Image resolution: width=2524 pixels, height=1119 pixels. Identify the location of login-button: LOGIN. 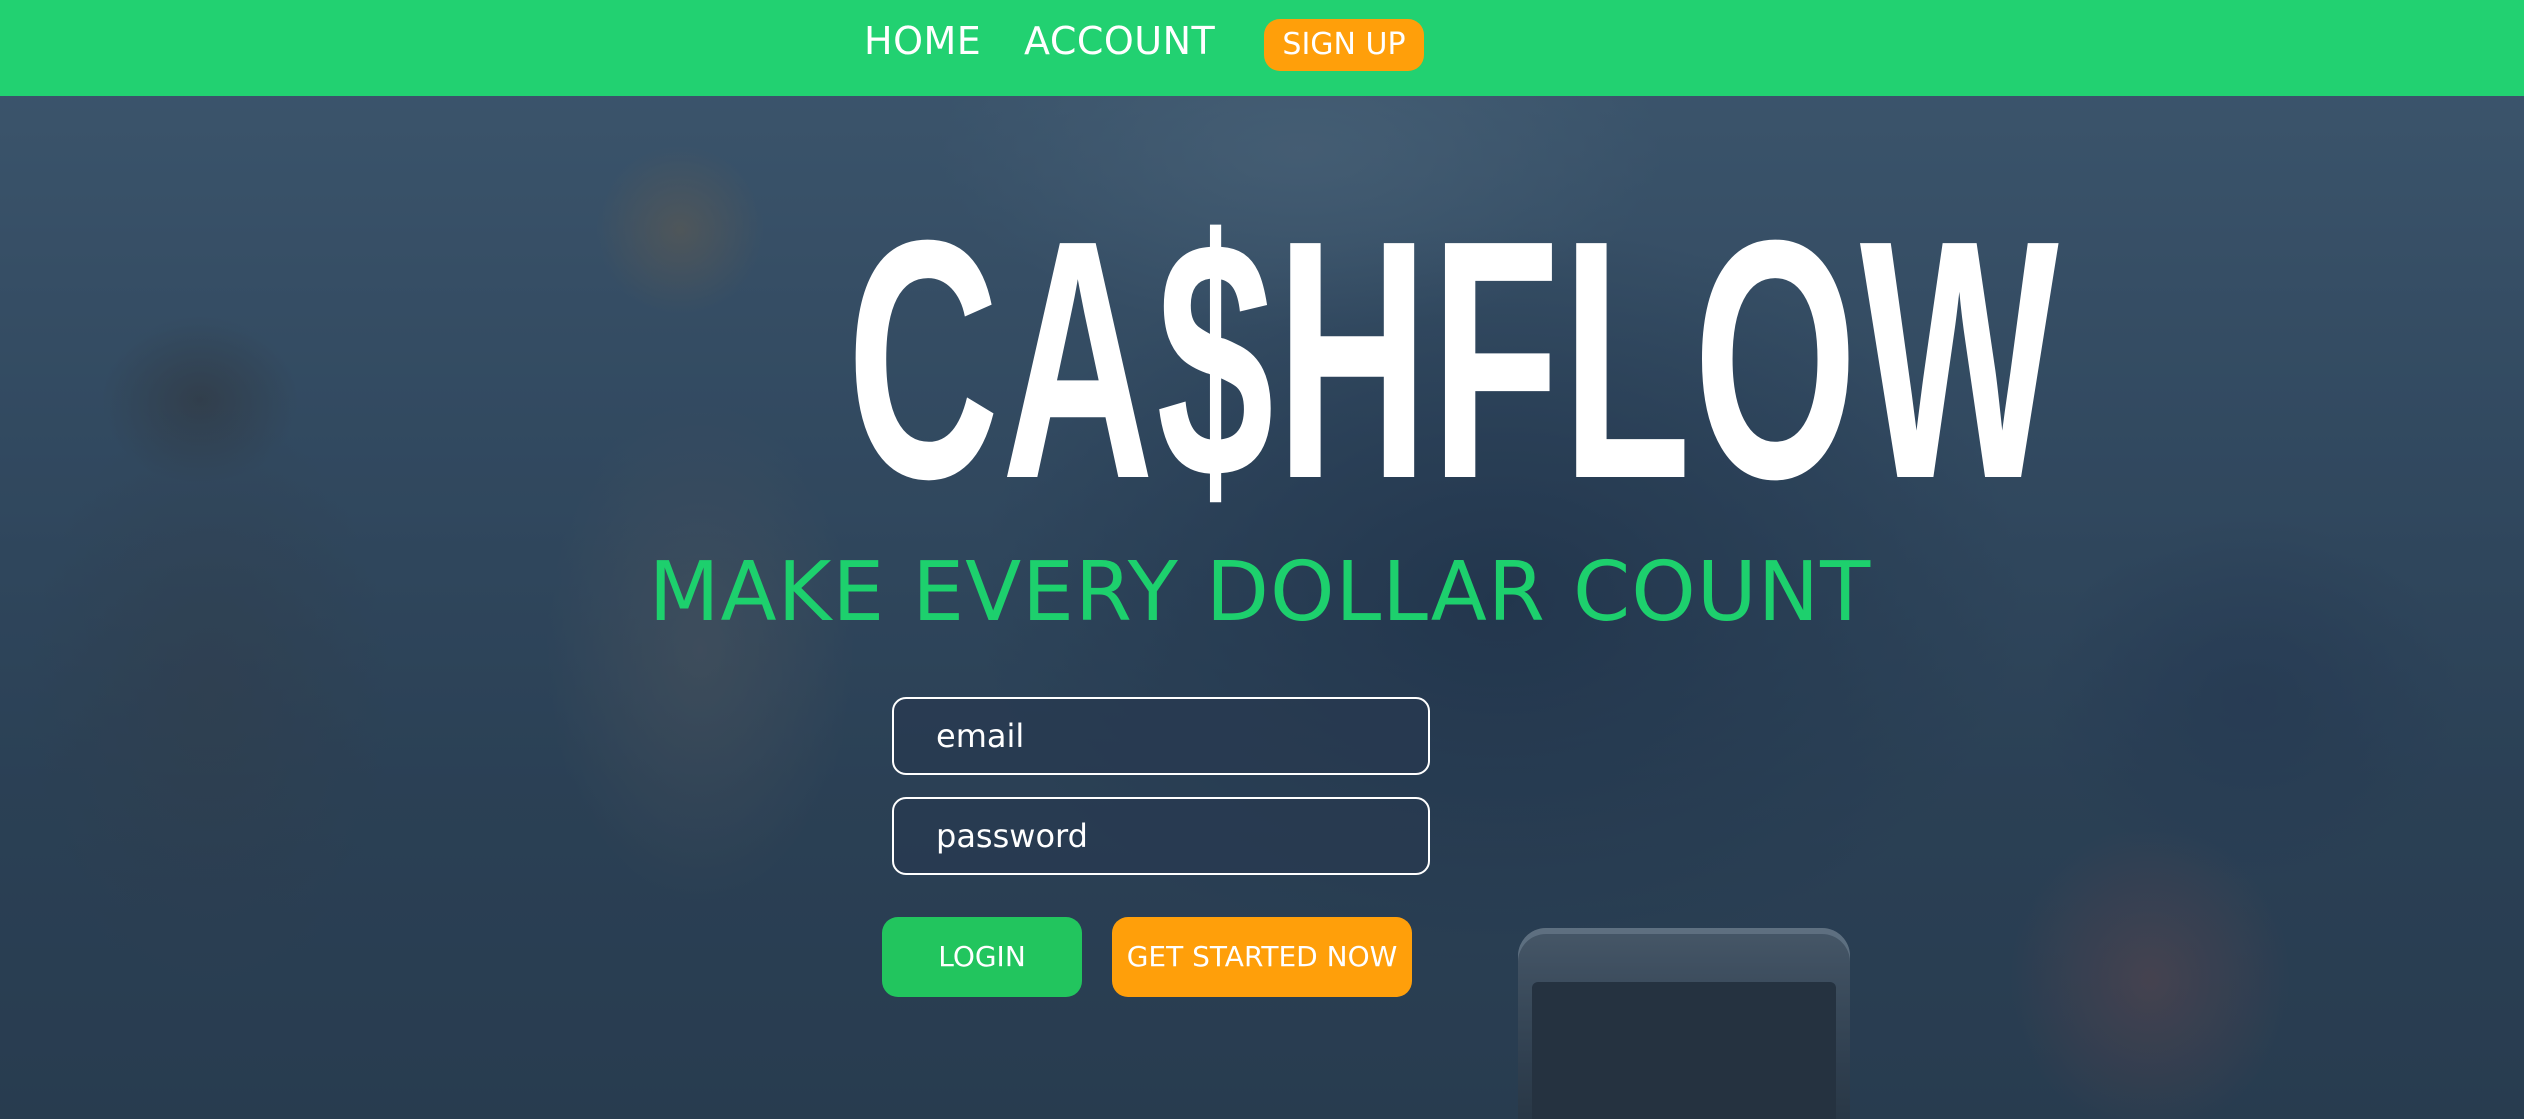
(982, 957).